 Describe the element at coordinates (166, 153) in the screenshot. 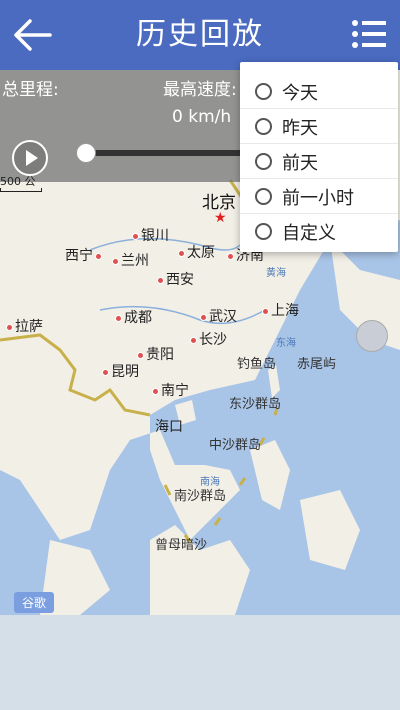

I see `playback-slider-track` at that location.